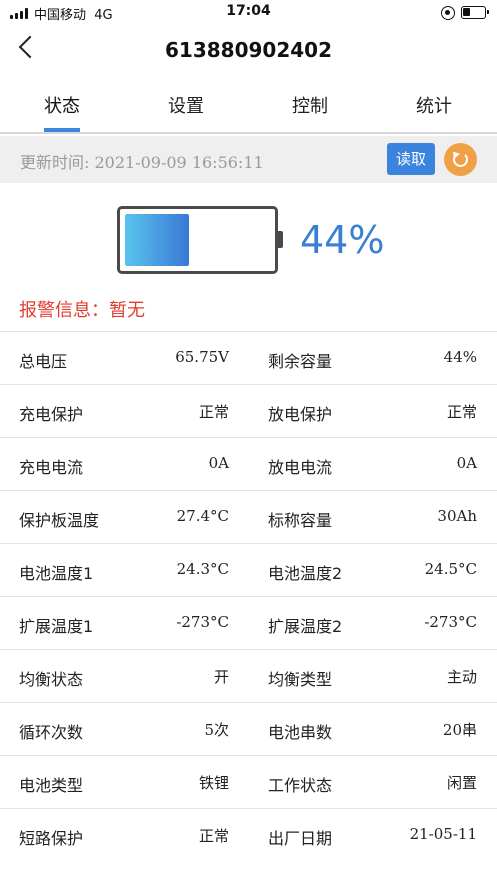  Describe the element at coordinates (43, 361) in the screenshot. I see `row-label: 总电压` at that location.